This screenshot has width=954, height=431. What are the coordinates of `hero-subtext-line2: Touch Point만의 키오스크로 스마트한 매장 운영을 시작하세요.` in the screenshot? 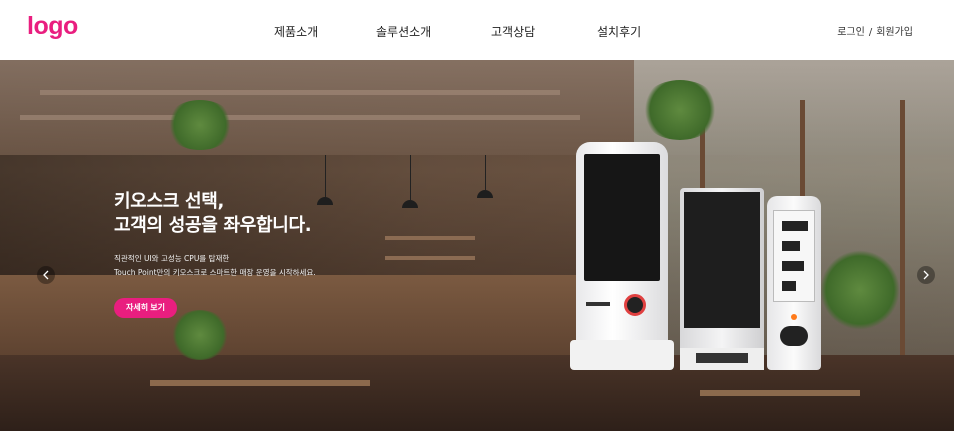 It's located at (215, 272).